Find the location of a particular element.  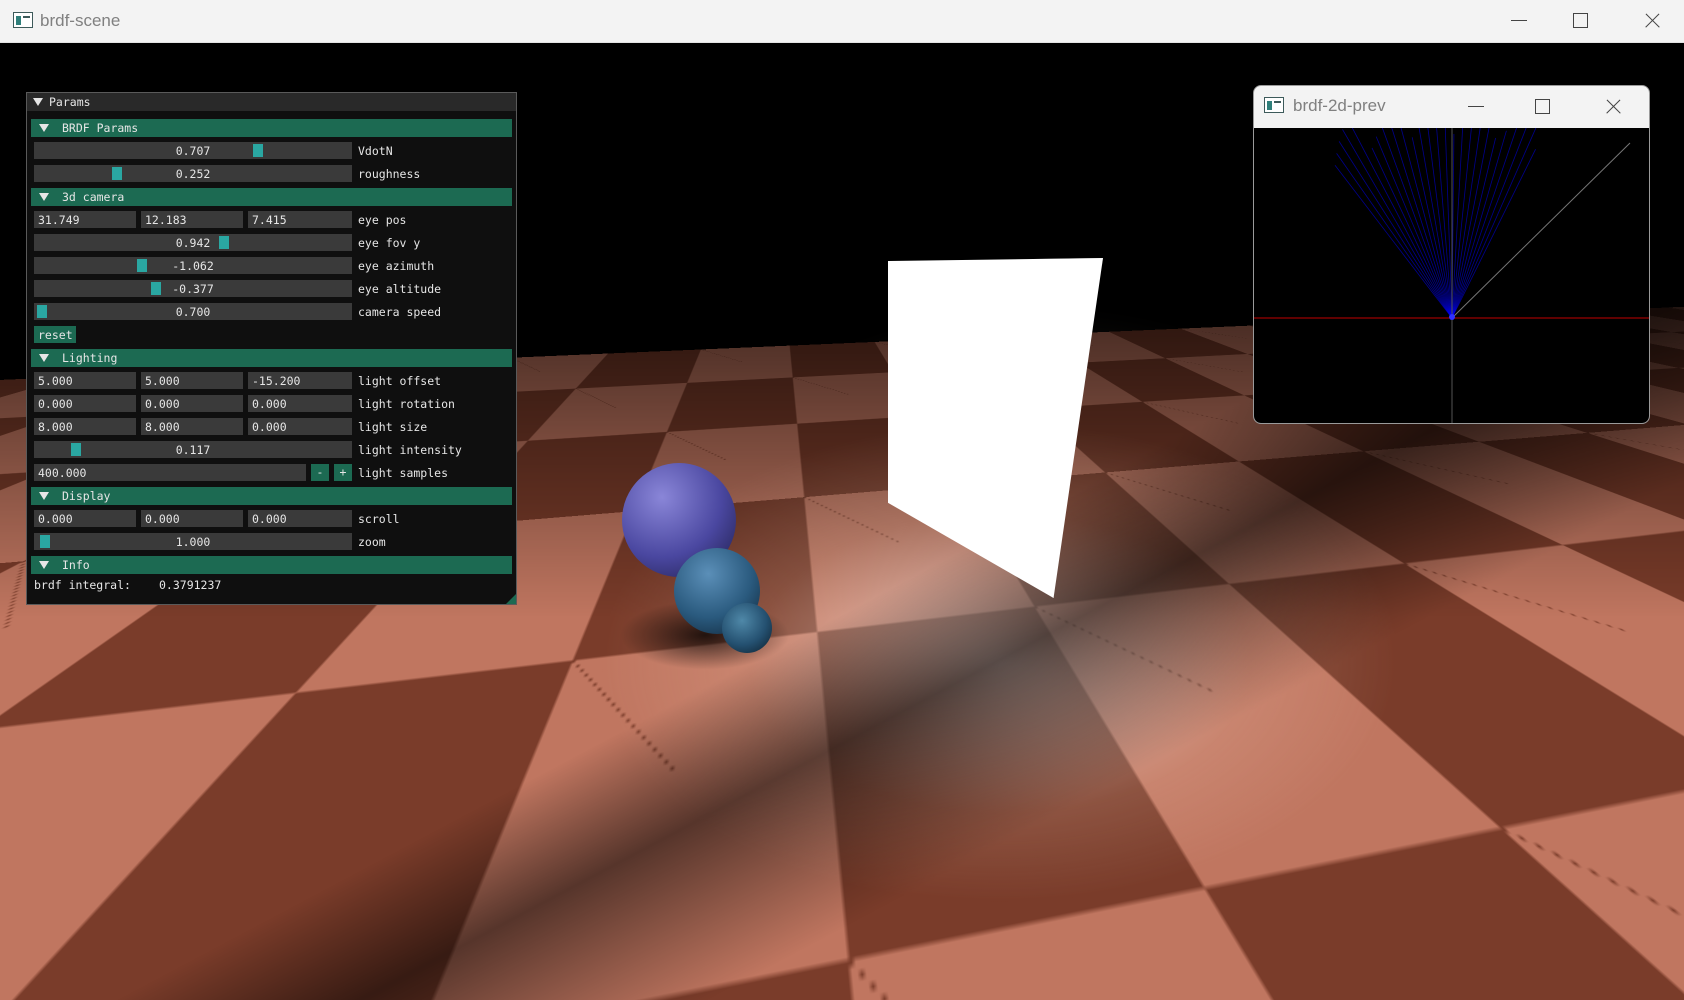

field-value: -15.200 is located at coordinates (276, 381).